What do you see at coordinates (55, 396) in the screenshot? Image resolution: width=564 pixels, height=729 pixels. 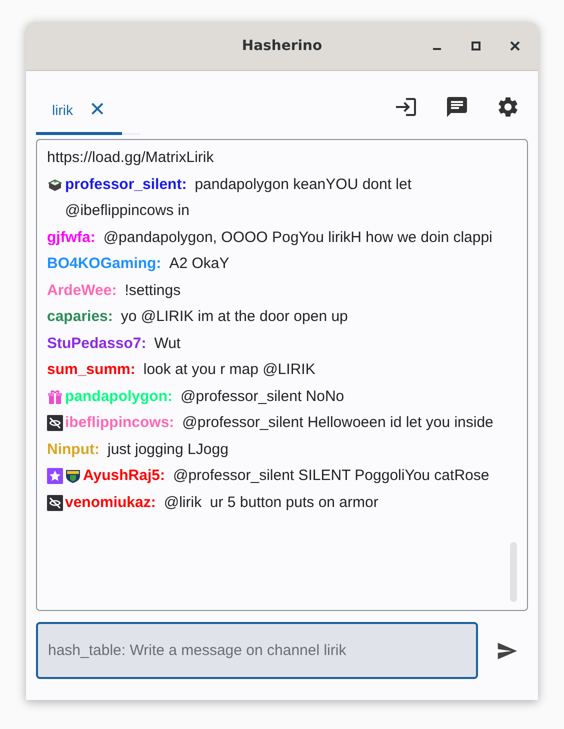 I see `gift-icon` at bounding box center [55, 396].